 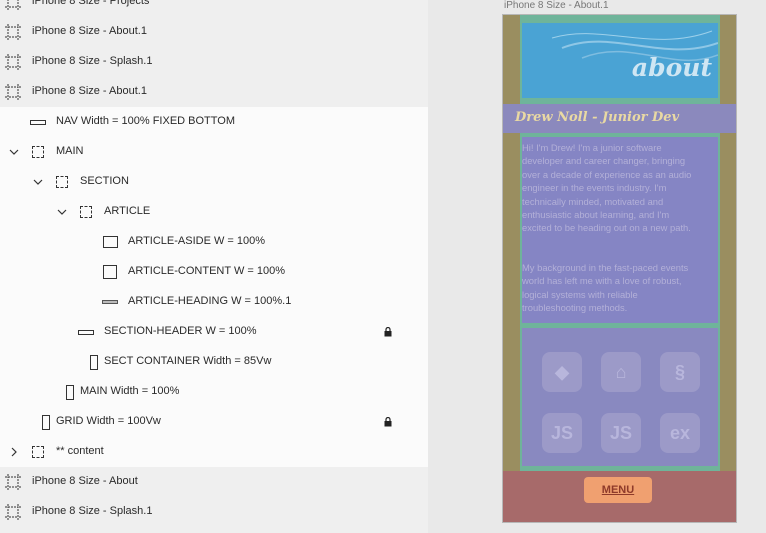 I want to click on layer-label: ARTICLE-CONTENT W = 100%, so click(x=206, y=271).